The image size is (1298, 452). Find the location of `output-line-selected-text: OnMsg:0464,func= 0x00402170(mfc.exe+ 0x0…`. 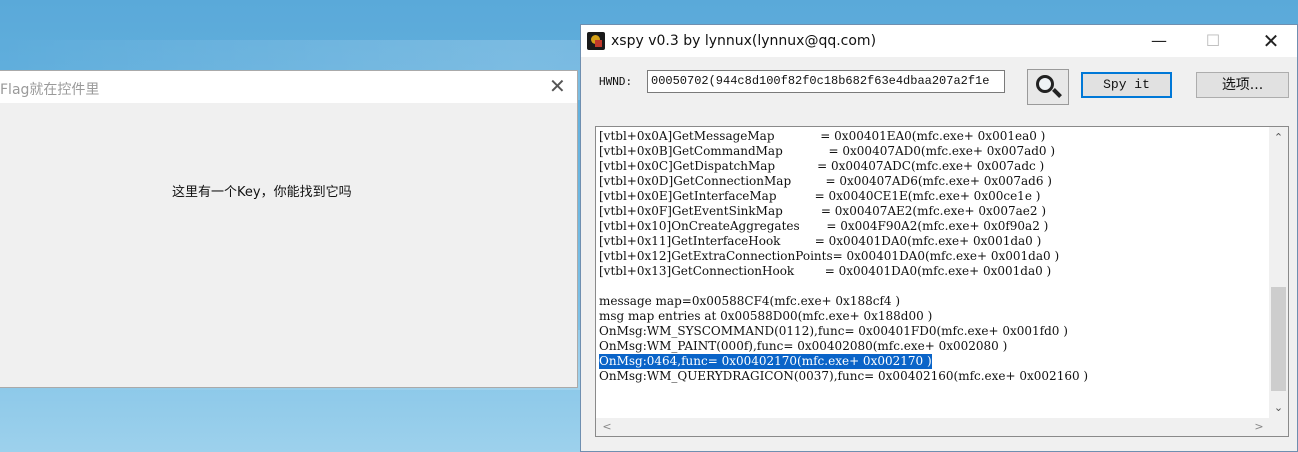

output-line-selected-text: OnMsg:0464,func= 0x00402170(mfc.exe+ 0x0… is located at coordinates (765, 361).